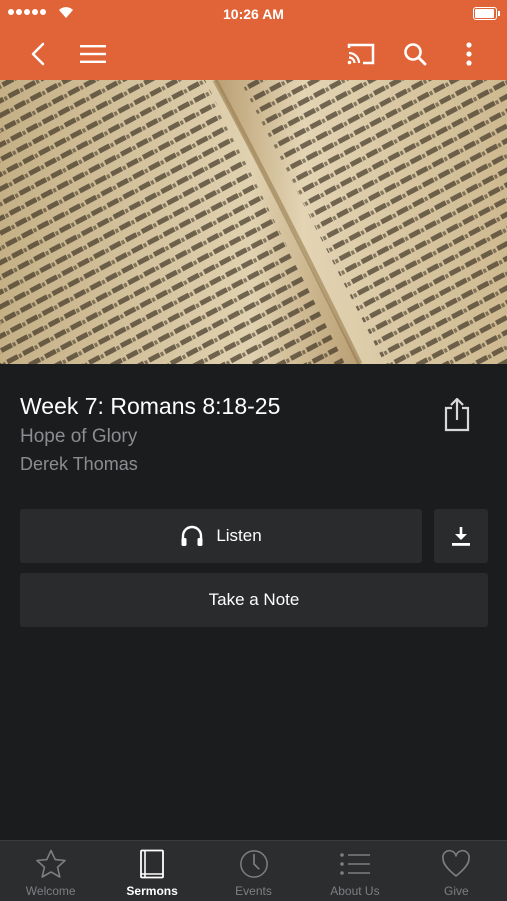 The width and height of the screenshot is (507, 901). I want to click on tab-bar: Welcome Sermons Events About Us Give, so click(253, 870).